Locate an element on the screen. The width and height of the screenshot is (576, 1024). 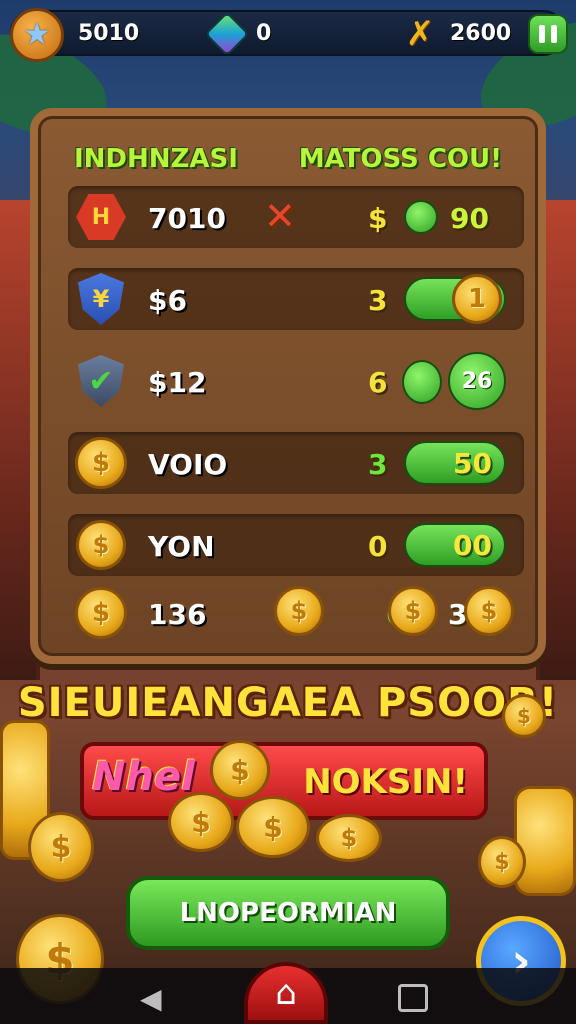
reward-row: H 7010 ✕ $ 90 is located at coordinates (296, 217).